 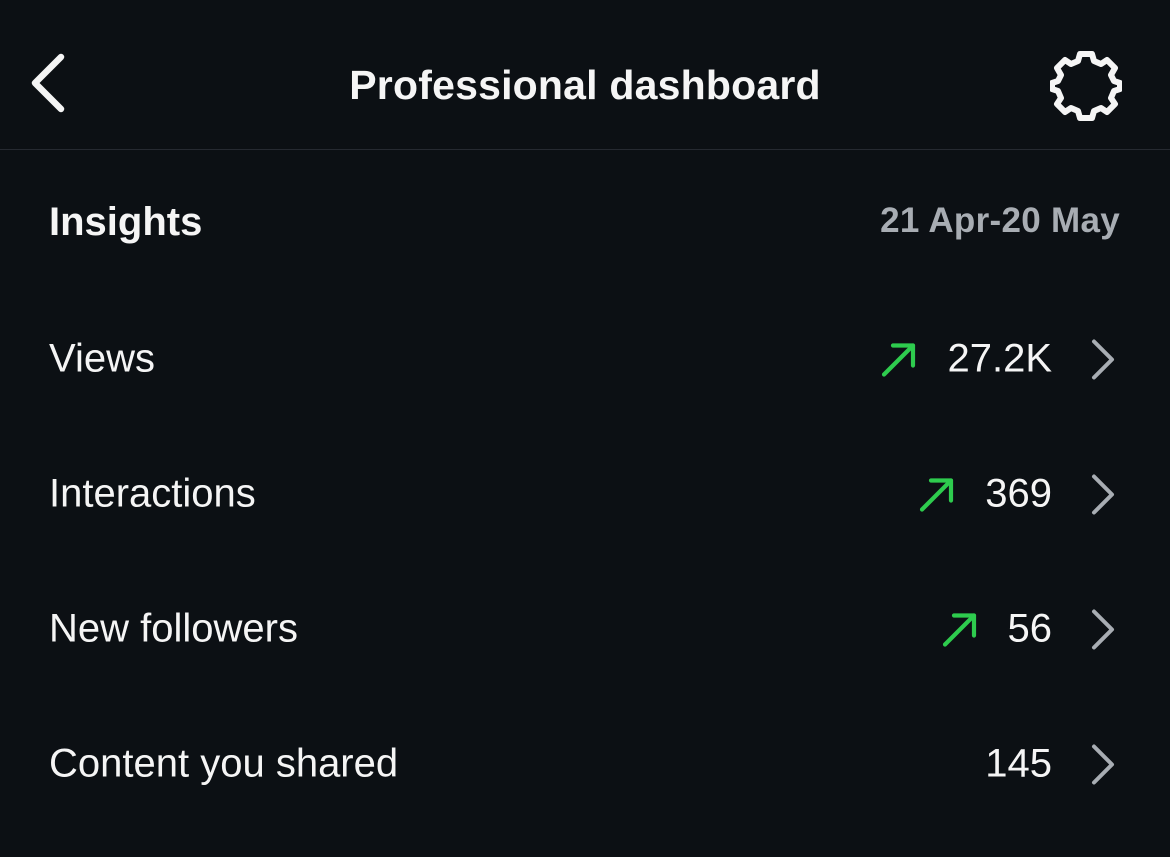 What do you see at coordinates (585, 359) in the screenshot?
I see `metric-row-views: Views 27.2K` at bounding box center [585, 359].